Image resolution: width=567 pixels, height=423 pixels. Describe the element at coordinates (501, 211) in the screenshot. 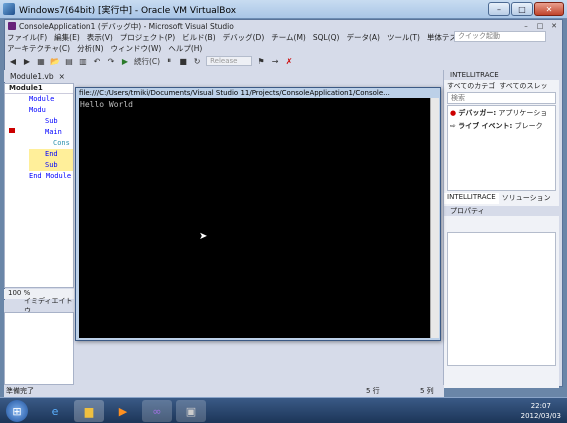

I see `properties-header: プロパティ` at that location.